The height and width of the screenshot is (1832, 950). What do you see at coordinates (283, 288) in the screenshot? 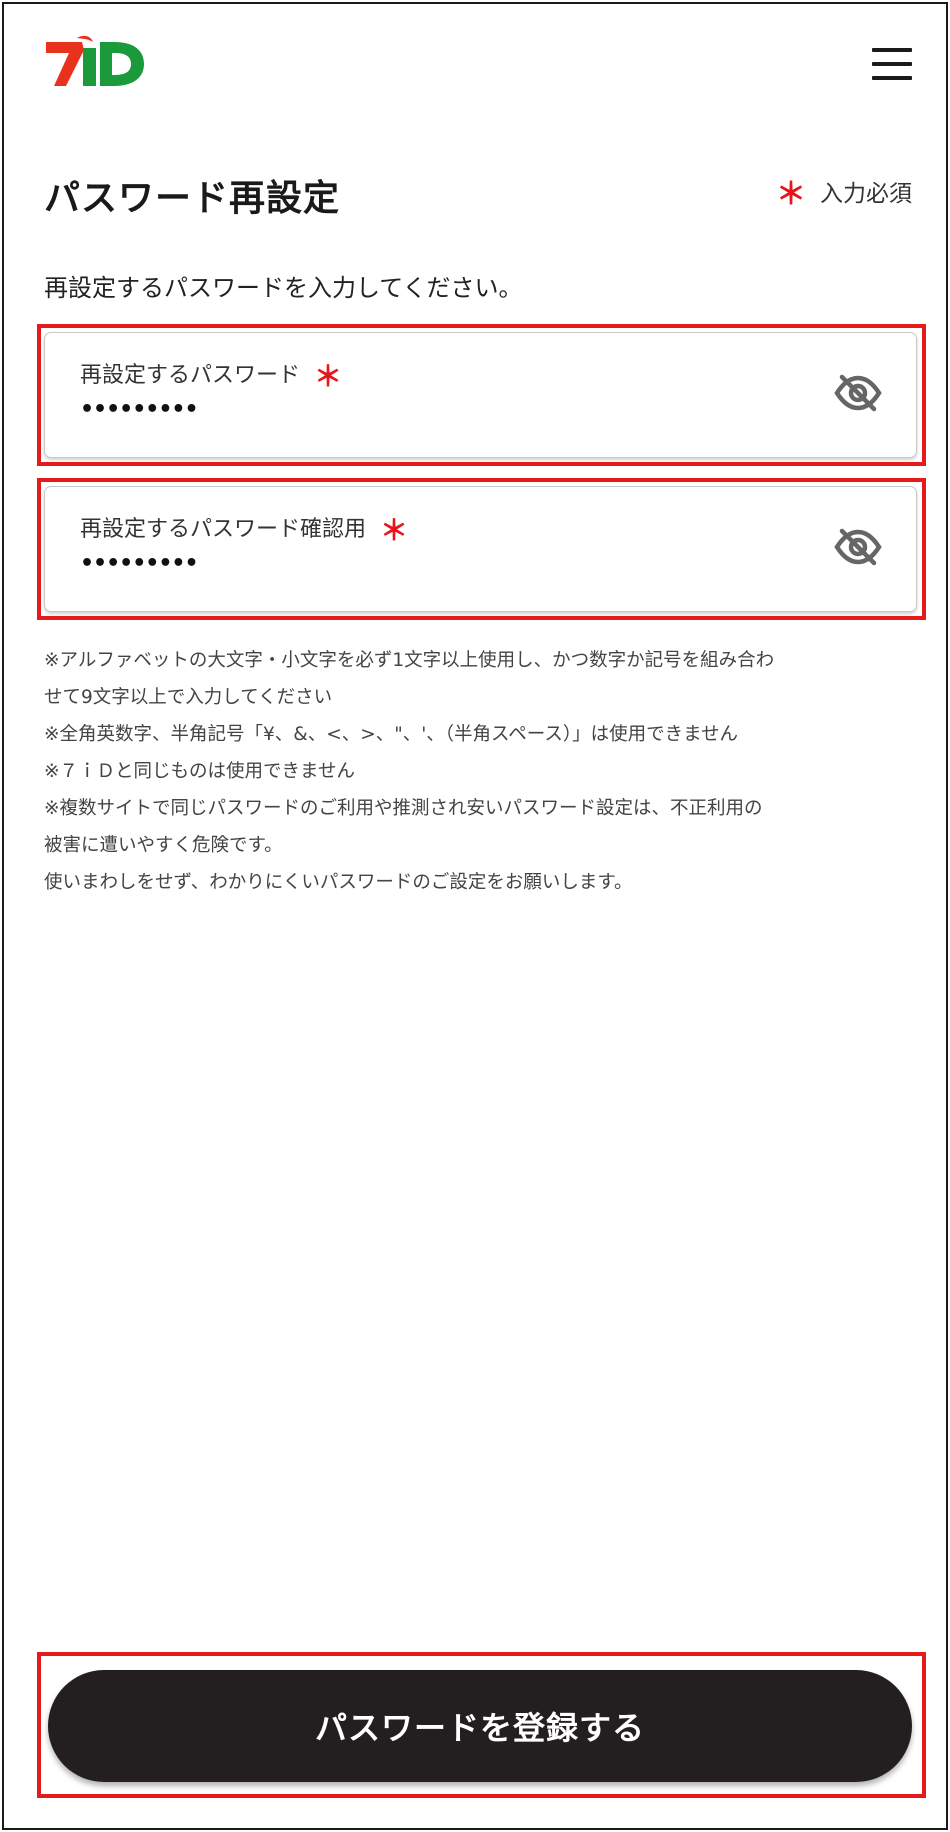
I see `instruction-text: 再設定するパスワードを入力してください。` at bounding box center [283, 288].